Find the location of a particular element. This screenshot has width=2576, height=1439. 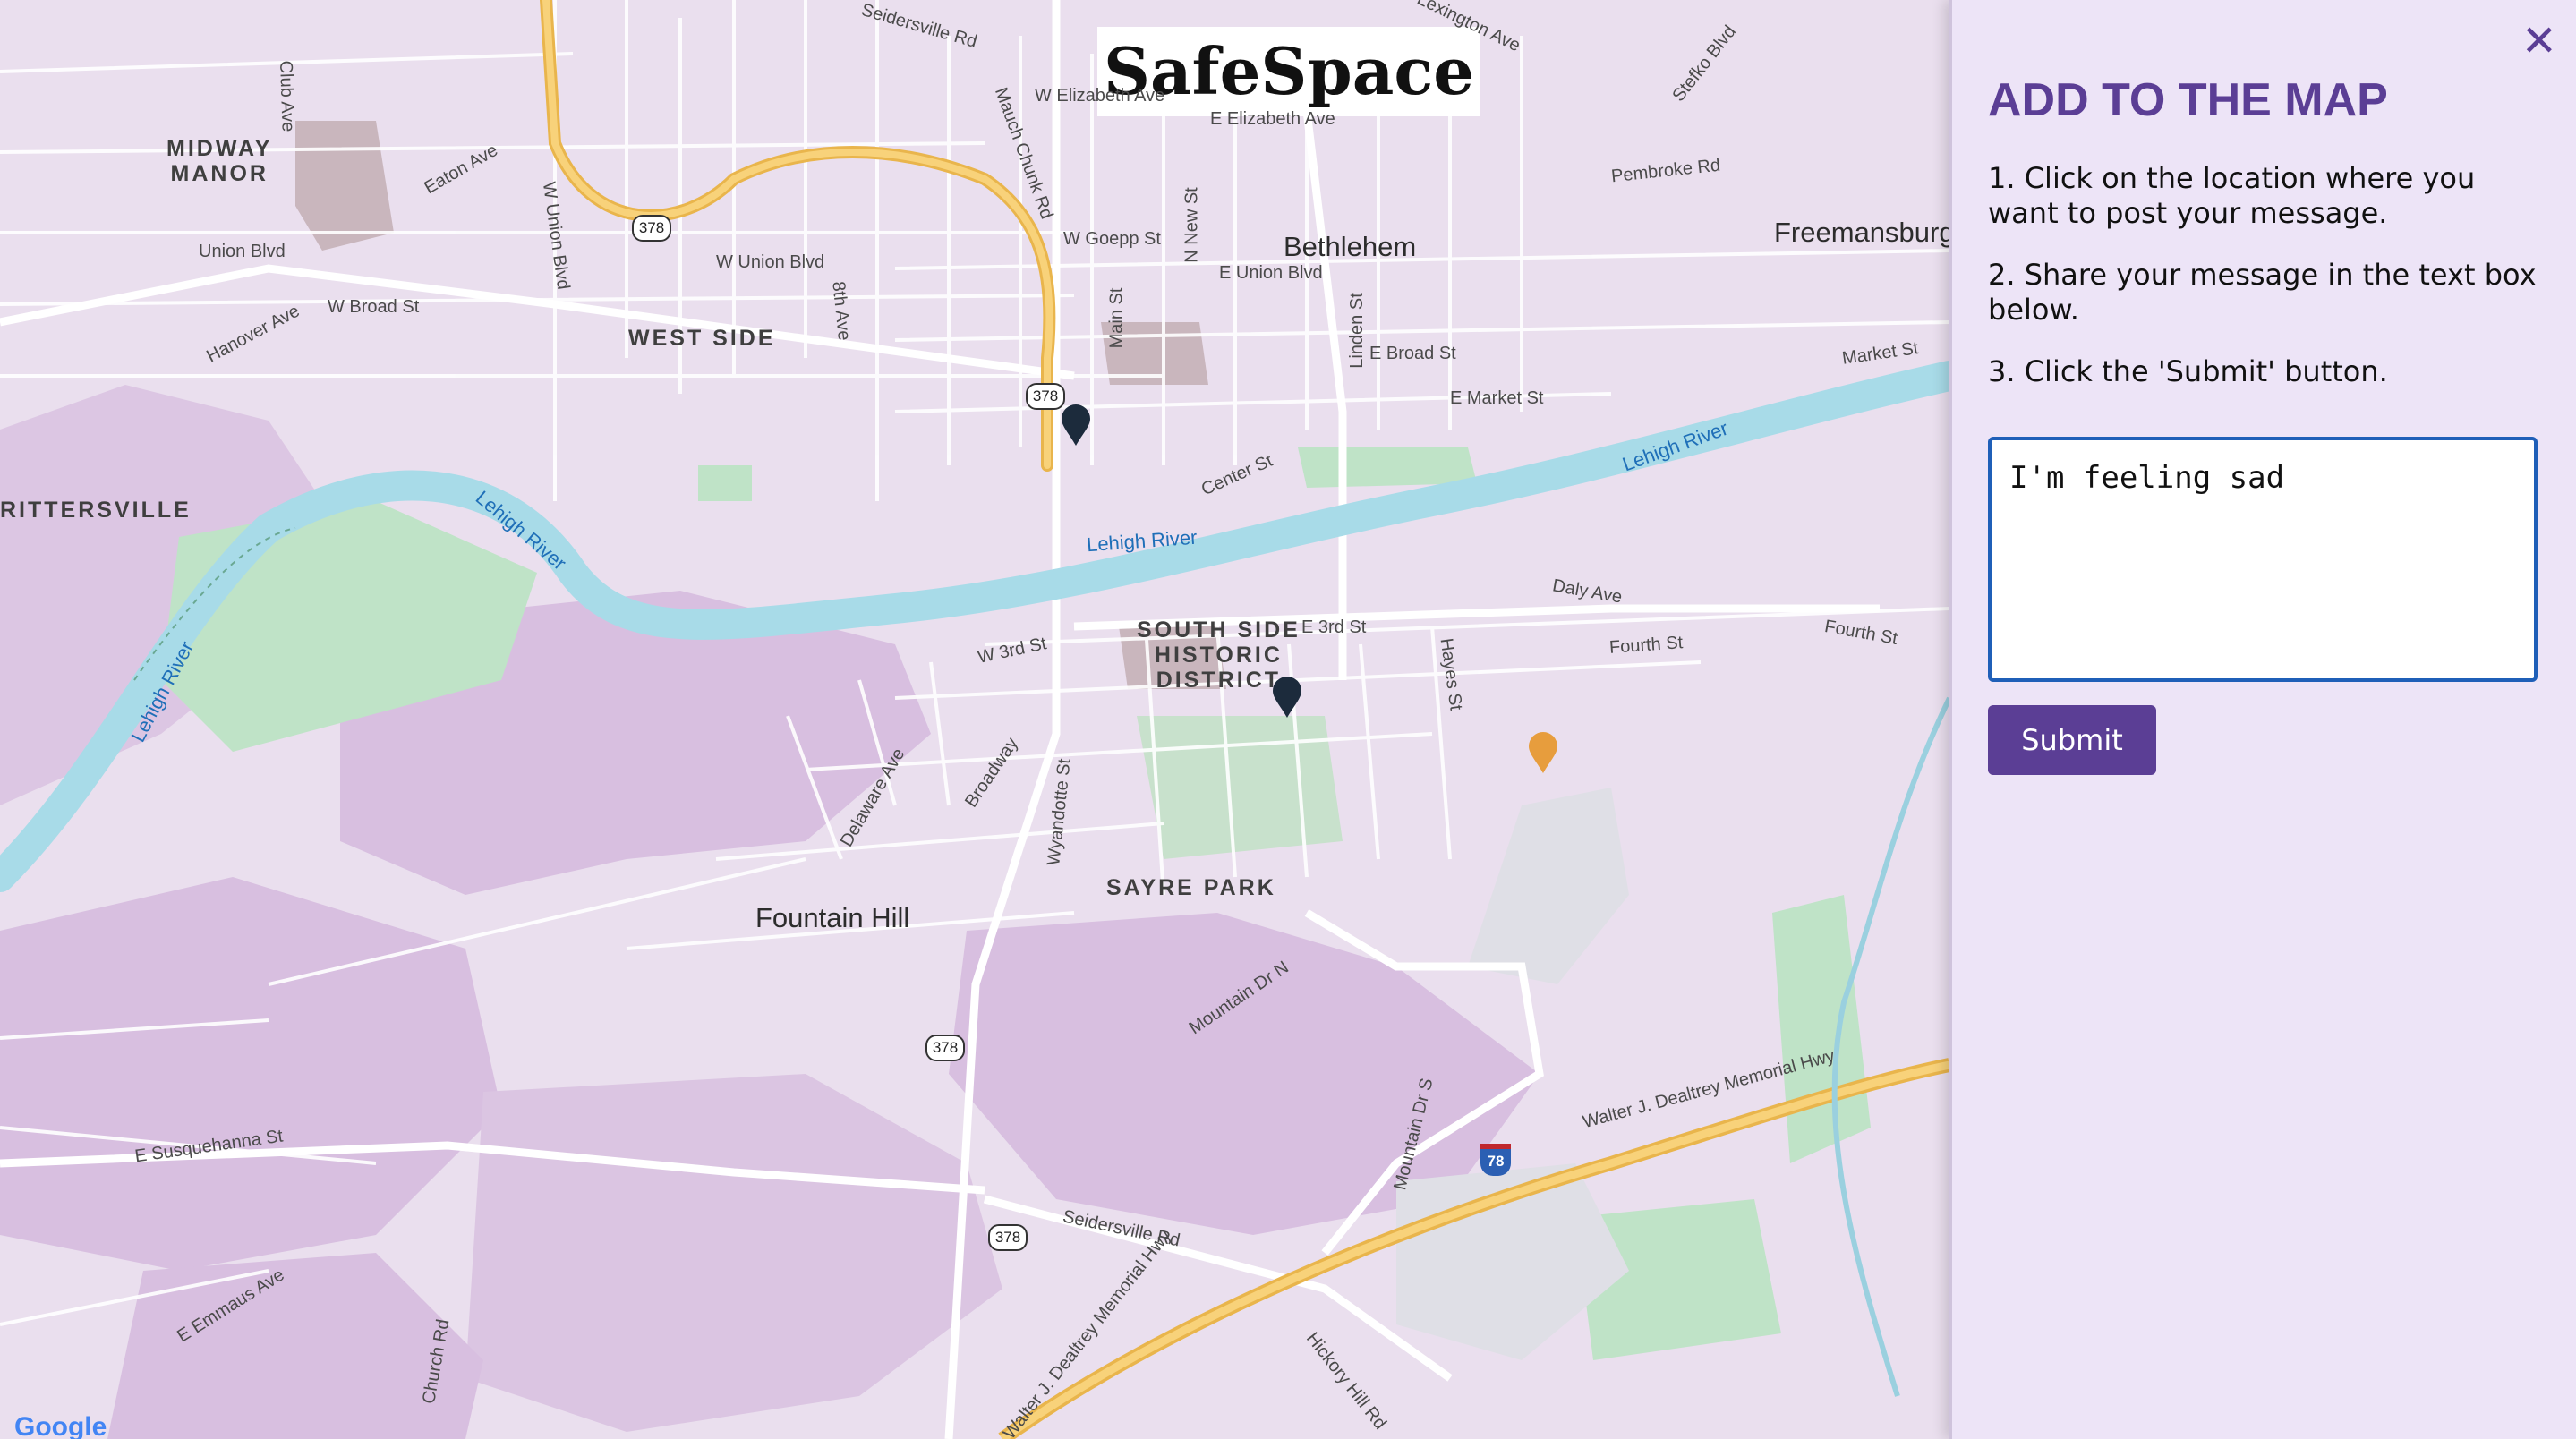

label-sayre-park: SAYRE PARK is located at coordinates (1191, 887).